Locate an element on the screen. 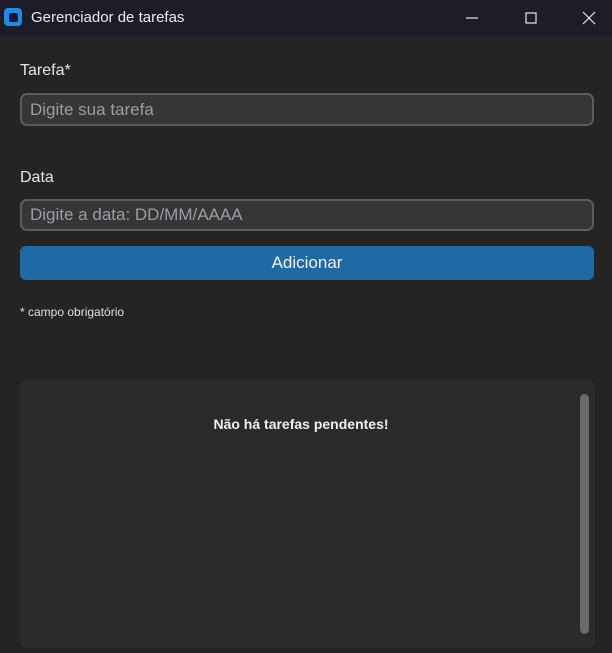 This screenshot has width=612, height=653. minimize-button is located at coordinates (472, 18).